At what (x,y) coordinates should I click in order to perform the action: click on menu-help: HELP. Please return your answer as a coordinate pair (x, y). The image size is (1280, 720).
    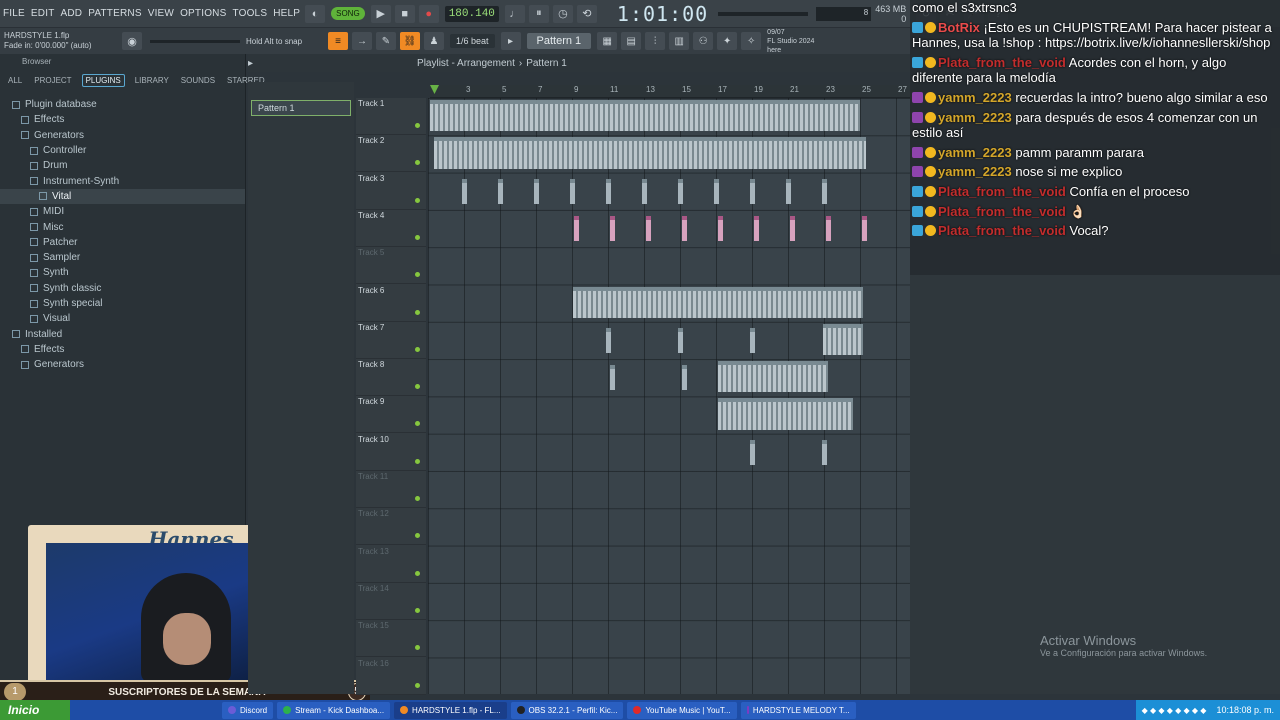
    Looking at the image, I should click on (286, 13).